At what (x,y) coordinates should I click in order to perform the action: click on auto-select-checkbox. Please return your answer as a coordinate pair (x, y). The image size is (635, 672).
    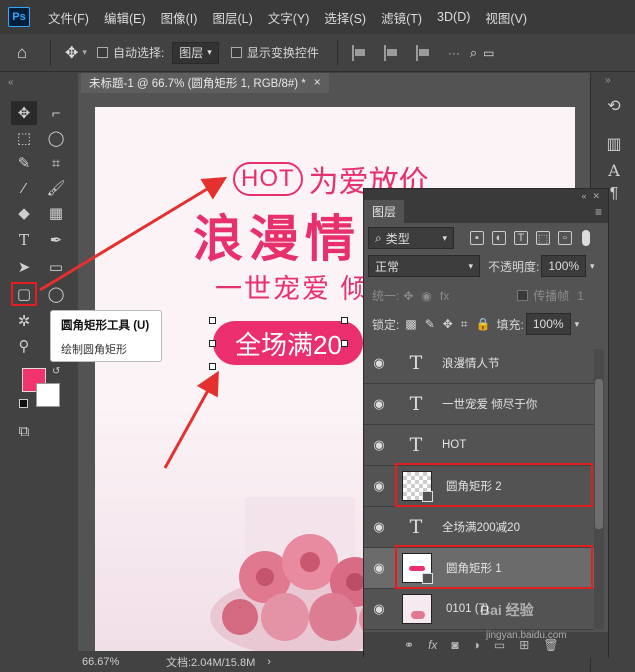
    Looking at the image, I should click on (102, 52).